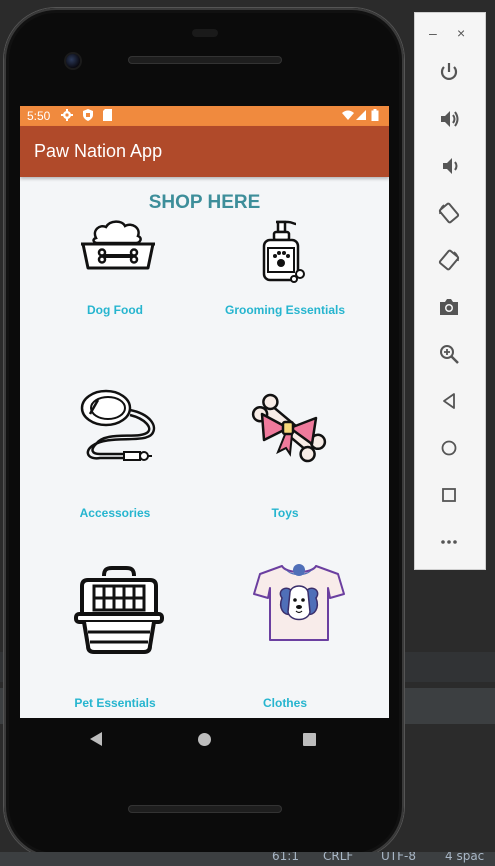 The width and height of the screenshot is (495, 866). I want to click on tile-label-toys: Toys, so click(285, 513).